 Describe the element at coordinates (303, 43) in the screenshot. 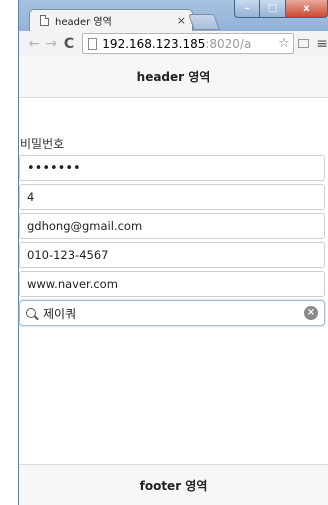

I see `extension-icon` at that location.